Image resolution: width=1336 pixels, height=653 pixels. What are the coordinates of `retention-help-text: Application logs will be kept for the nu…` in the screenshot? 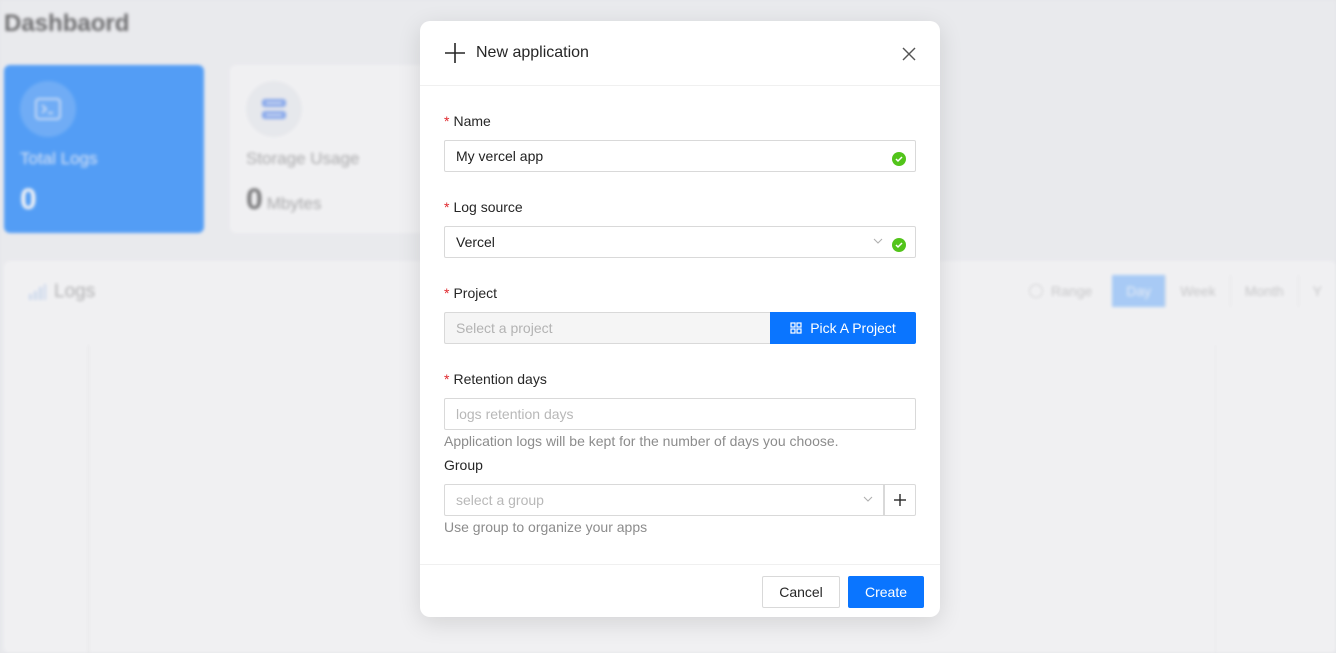 It's located at (641, 441).